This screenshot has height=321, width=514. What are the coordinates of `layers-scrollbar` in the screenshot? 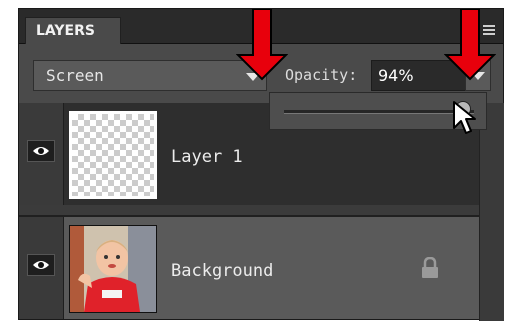 It's located at (491, 212).